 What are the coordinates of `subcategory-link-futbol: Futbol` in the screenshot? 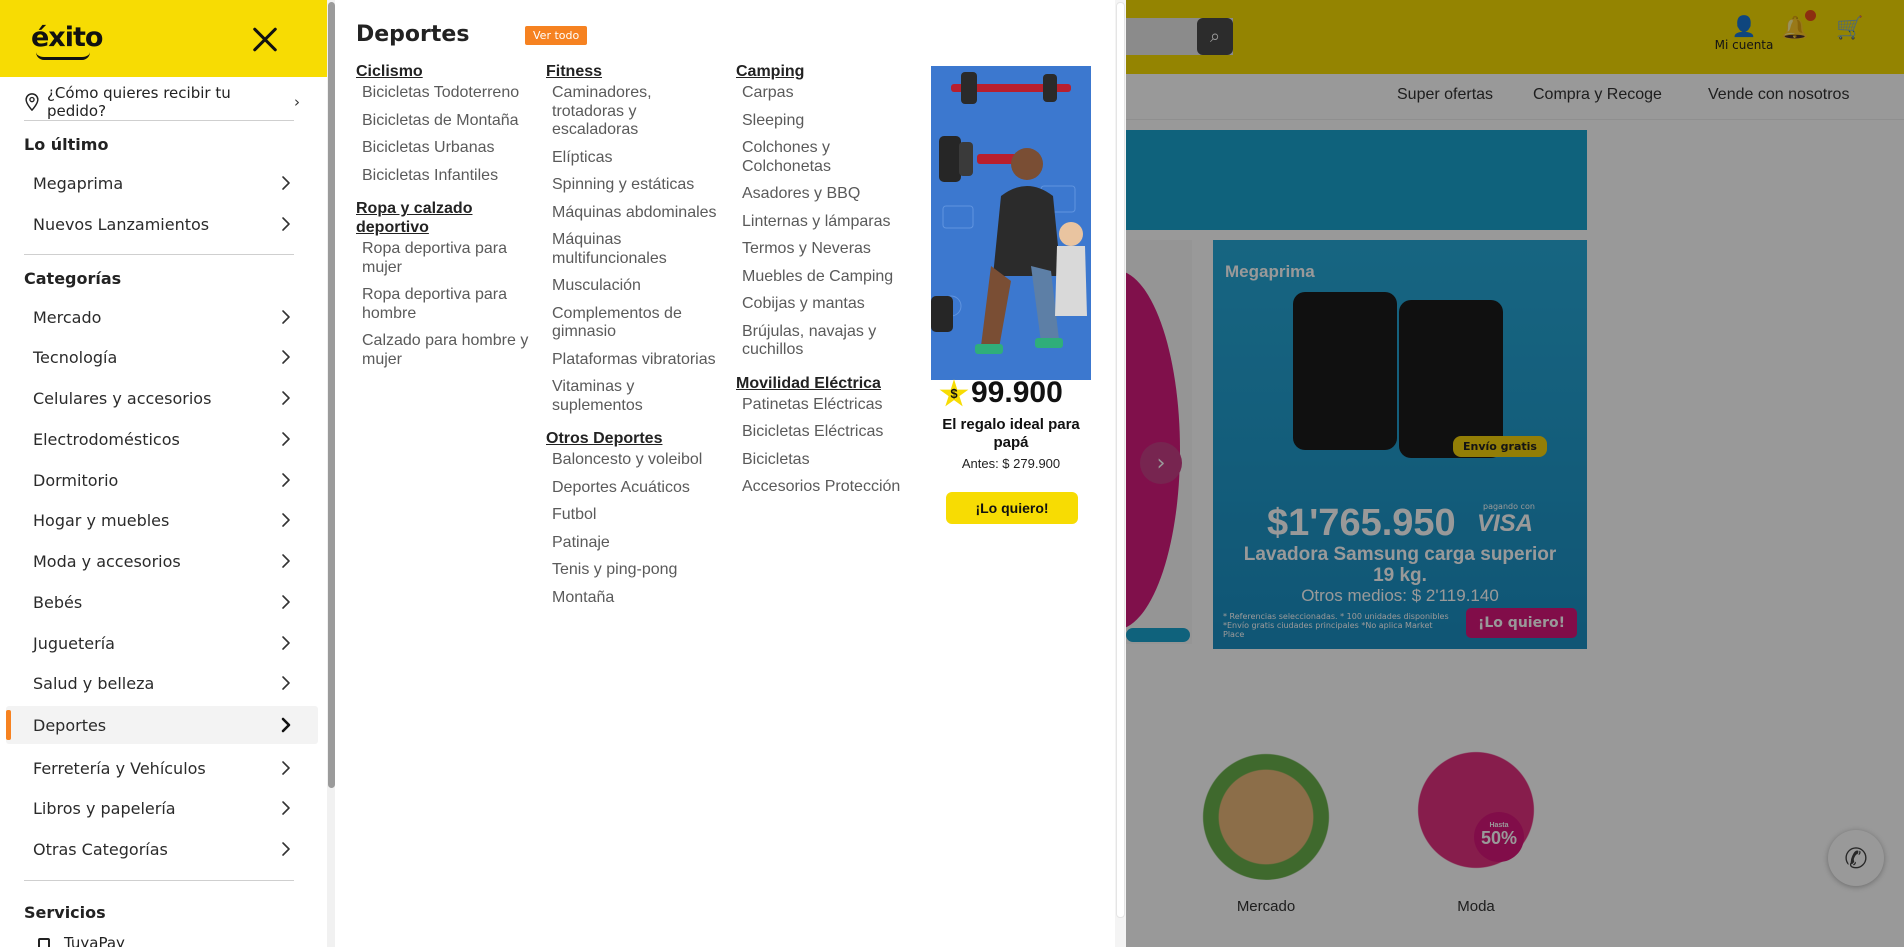 It's located at (639, 515).